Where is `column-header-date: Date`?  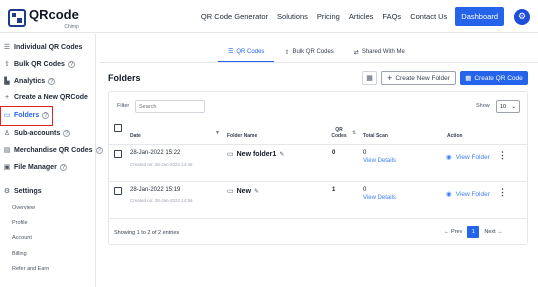 column-header-date: Date is located at coordinates (135, 136).